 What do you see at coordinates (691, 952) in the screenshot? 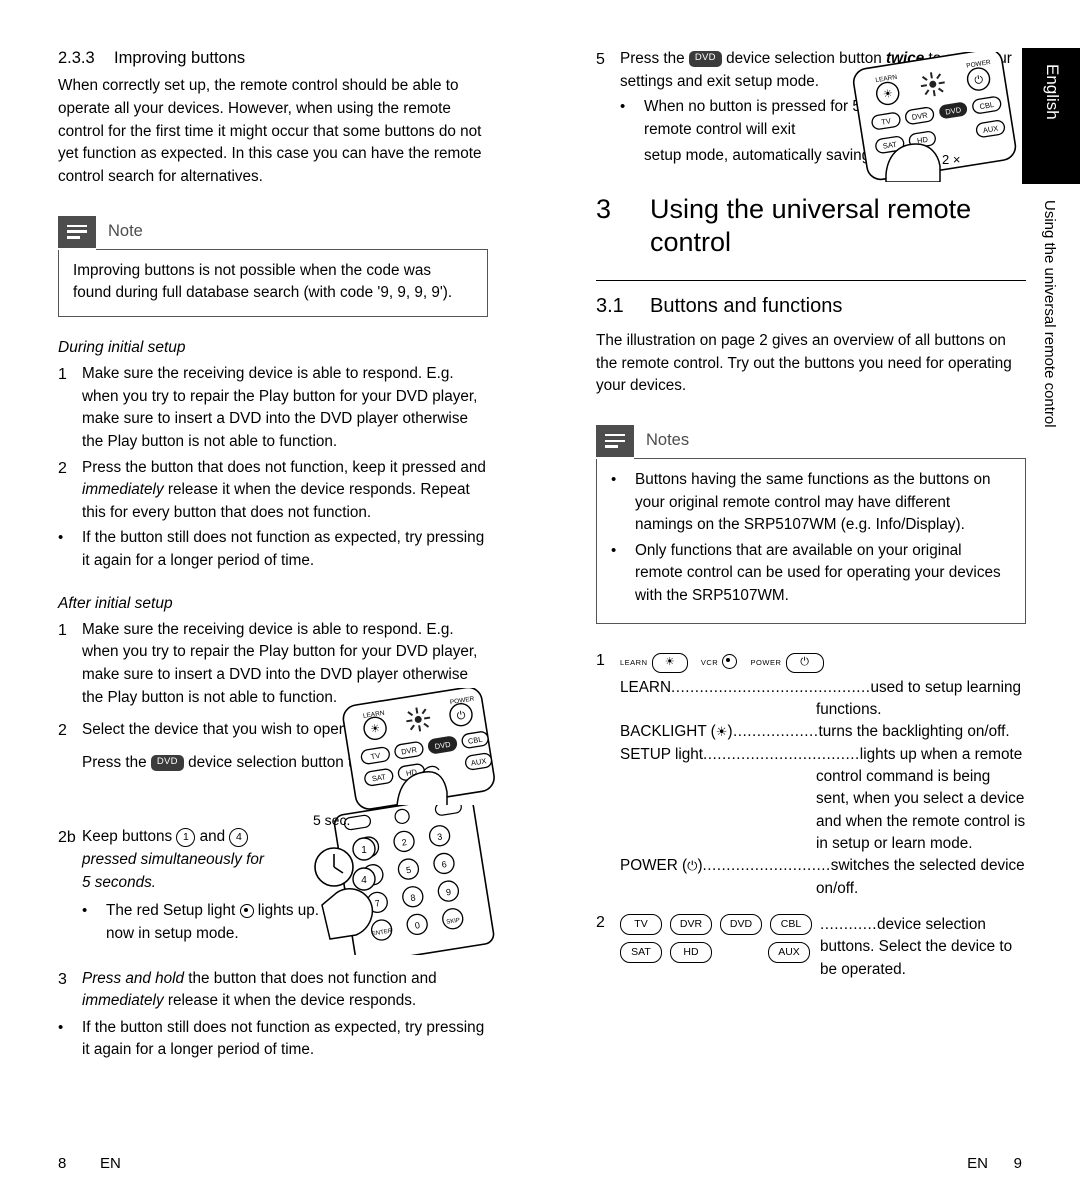
I see `hd-key: HD` at bounding box center [691, 952].